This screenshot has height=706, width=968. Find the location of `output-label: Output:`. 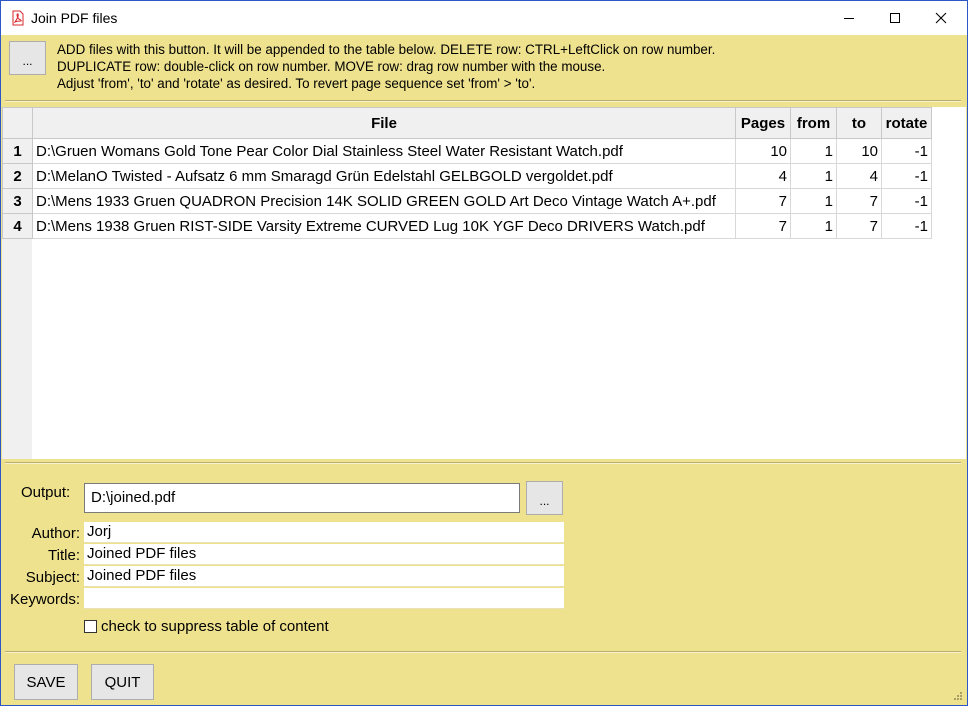

output-label: Output: is located at coordinates (46, 492).